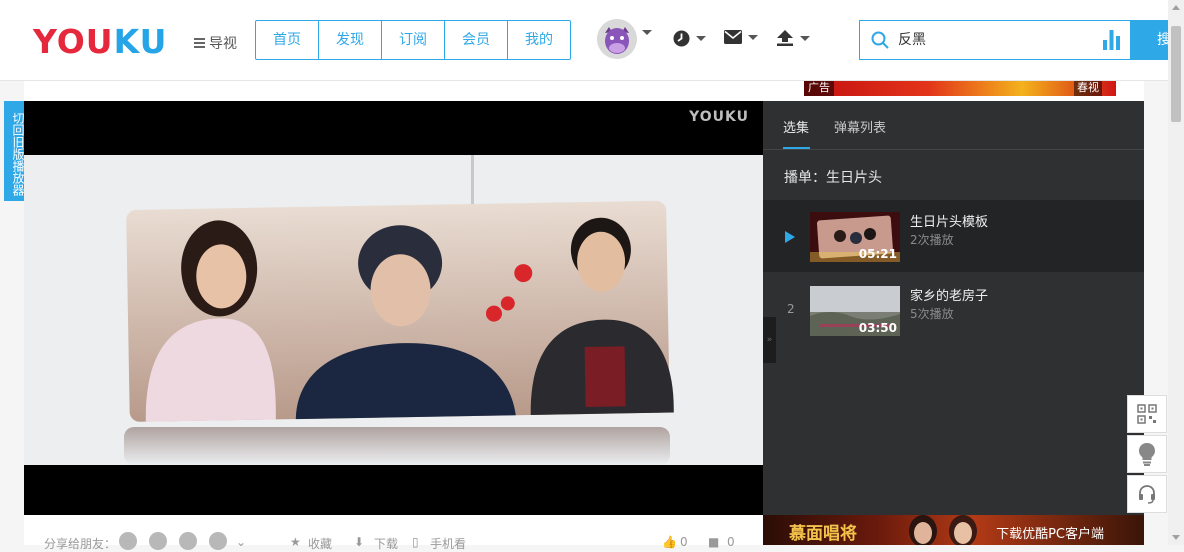 The image size is (1184, 552). I want to click on upload-menu, so click(793, 38).